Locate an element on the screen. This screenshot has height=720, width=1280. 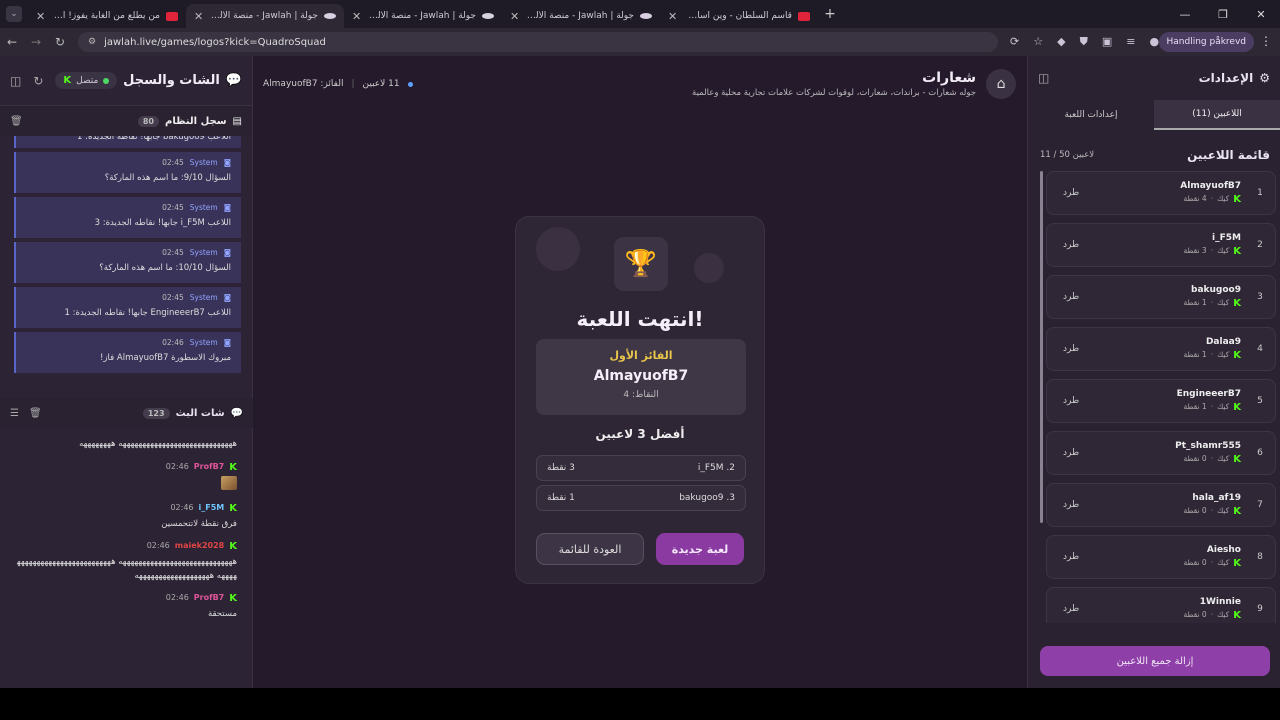
new-tab-button: + is located at coordinates (830, 14).